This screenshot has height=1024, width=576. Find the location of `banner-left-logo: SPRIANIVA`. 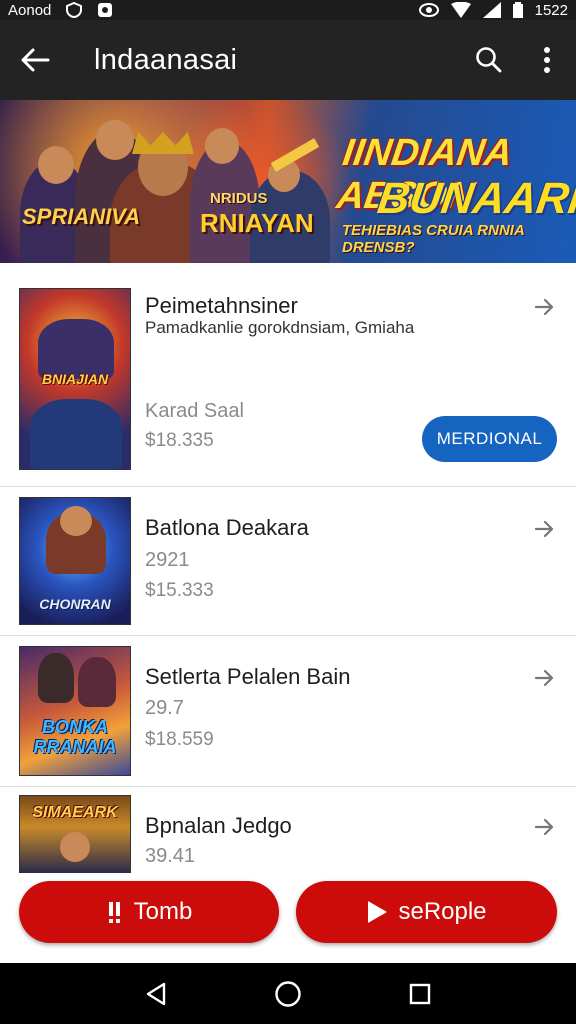

banner-left-logo: SPRIANIVA is located at coordinates (81, 216).